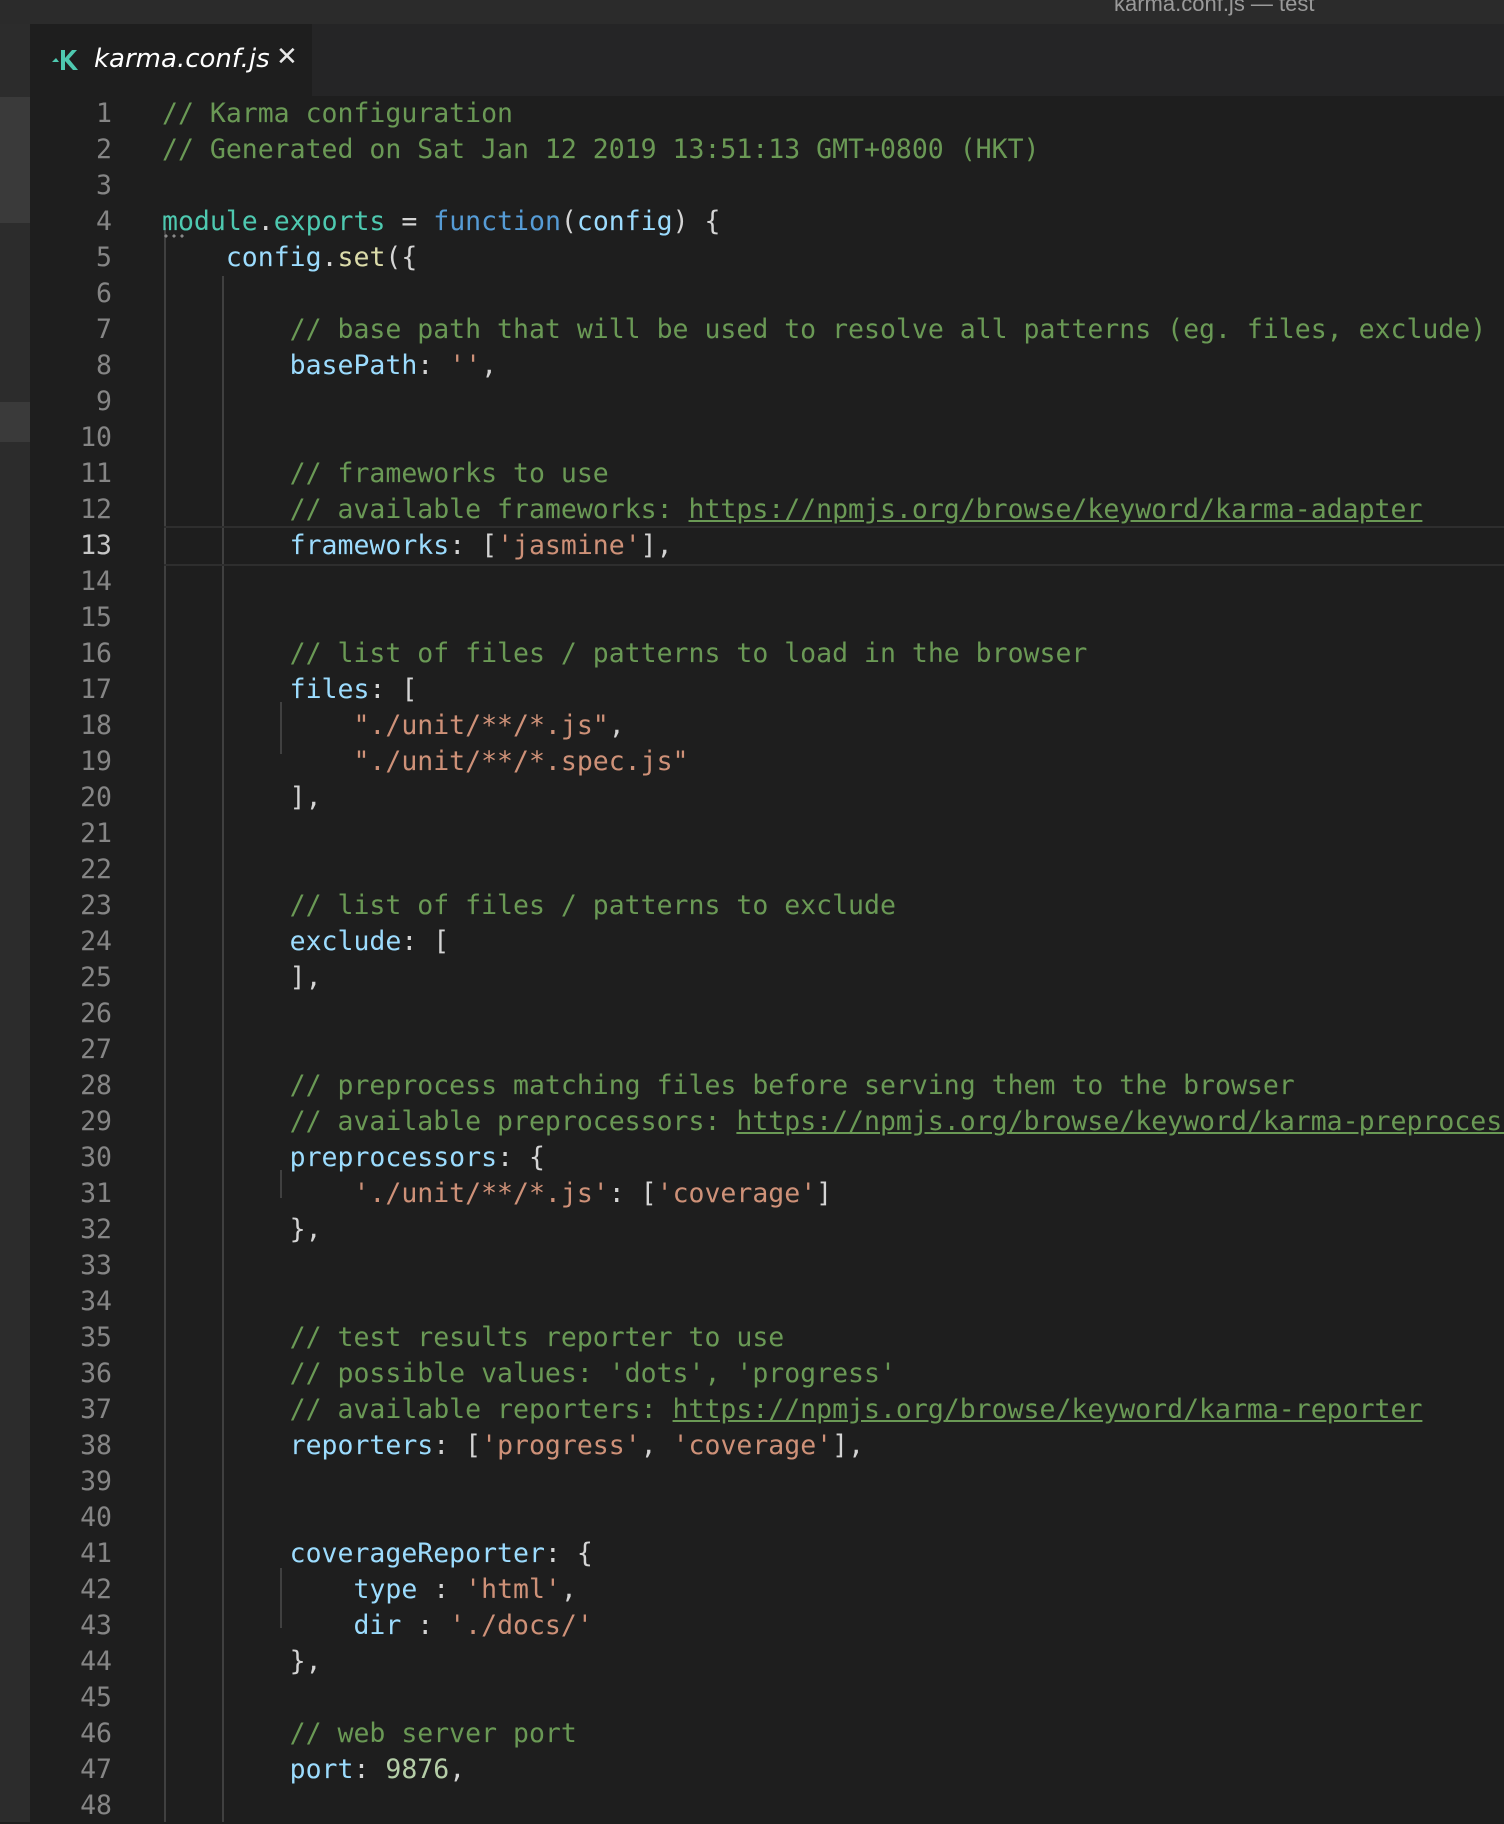 The width and height of the screenshot is (1504, 1824). Describe the element at coordinates (767, 186) in the screenshot. I see `code-line: 3` at that location.